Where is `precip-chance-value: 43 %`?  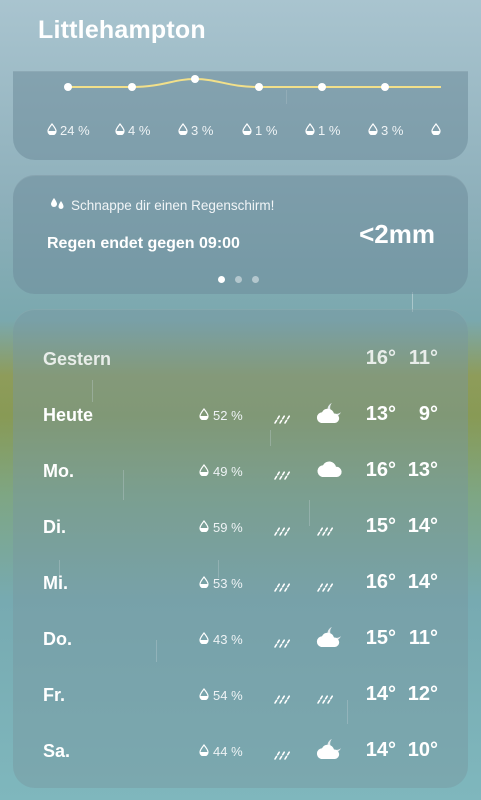 precip-chance-value: 43 % is located at coordinates (228, 639).